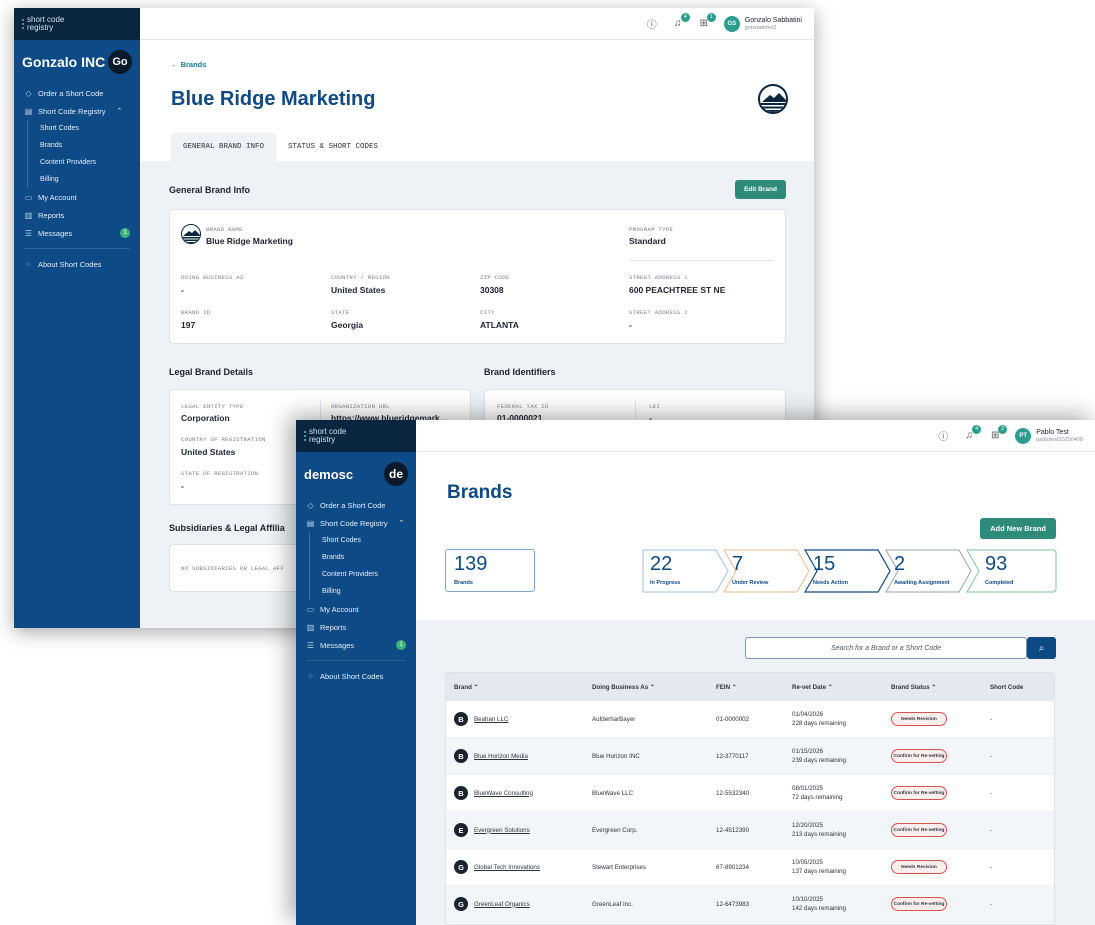 The image size is (1095, 925). I want to click on org-name: demosc, so click(329, 474).